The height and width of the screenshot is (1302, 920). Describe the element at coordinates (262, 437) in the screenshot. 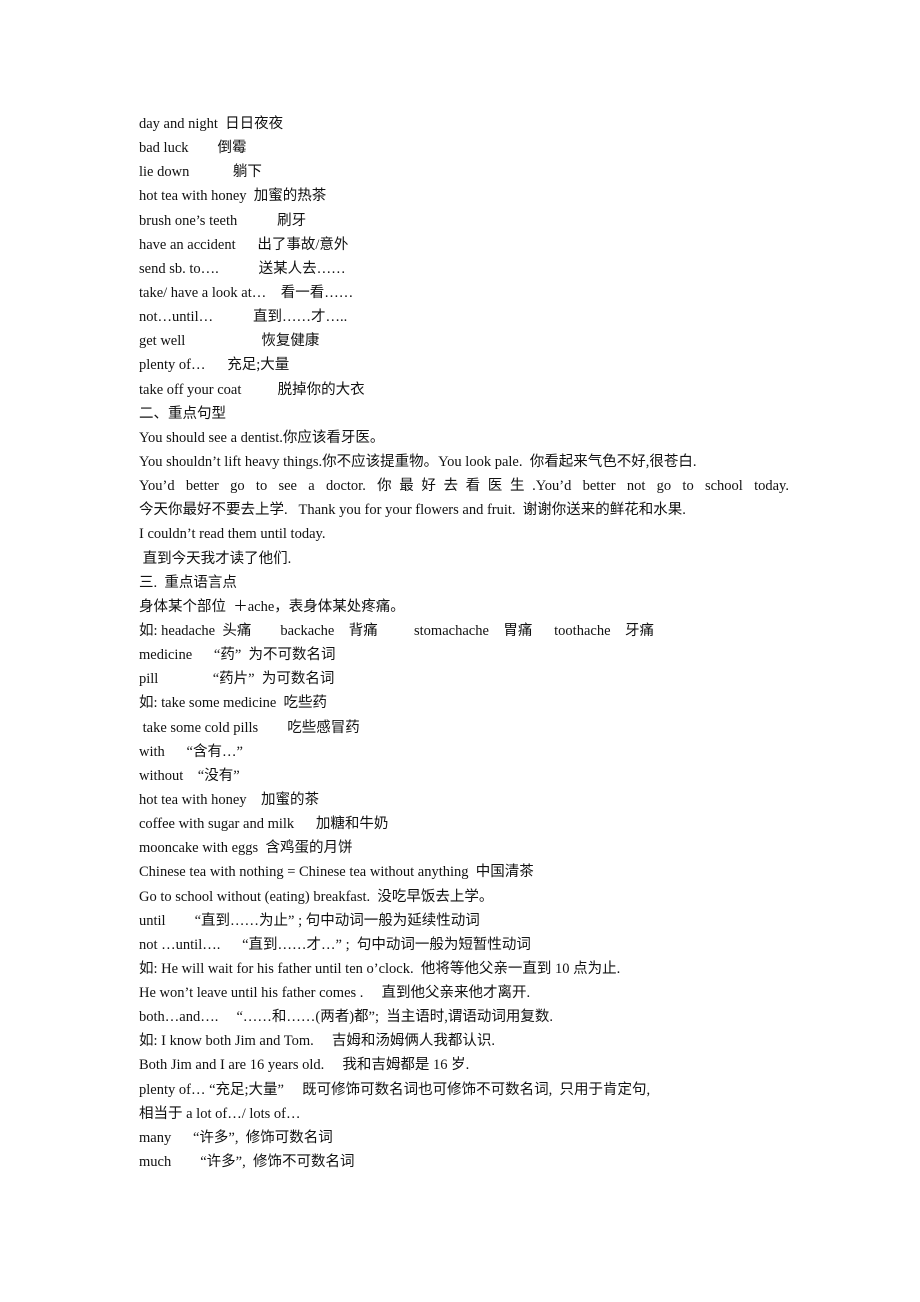

I see `sentence-line: You should see a dentist.你应该看牙医。` at that location.